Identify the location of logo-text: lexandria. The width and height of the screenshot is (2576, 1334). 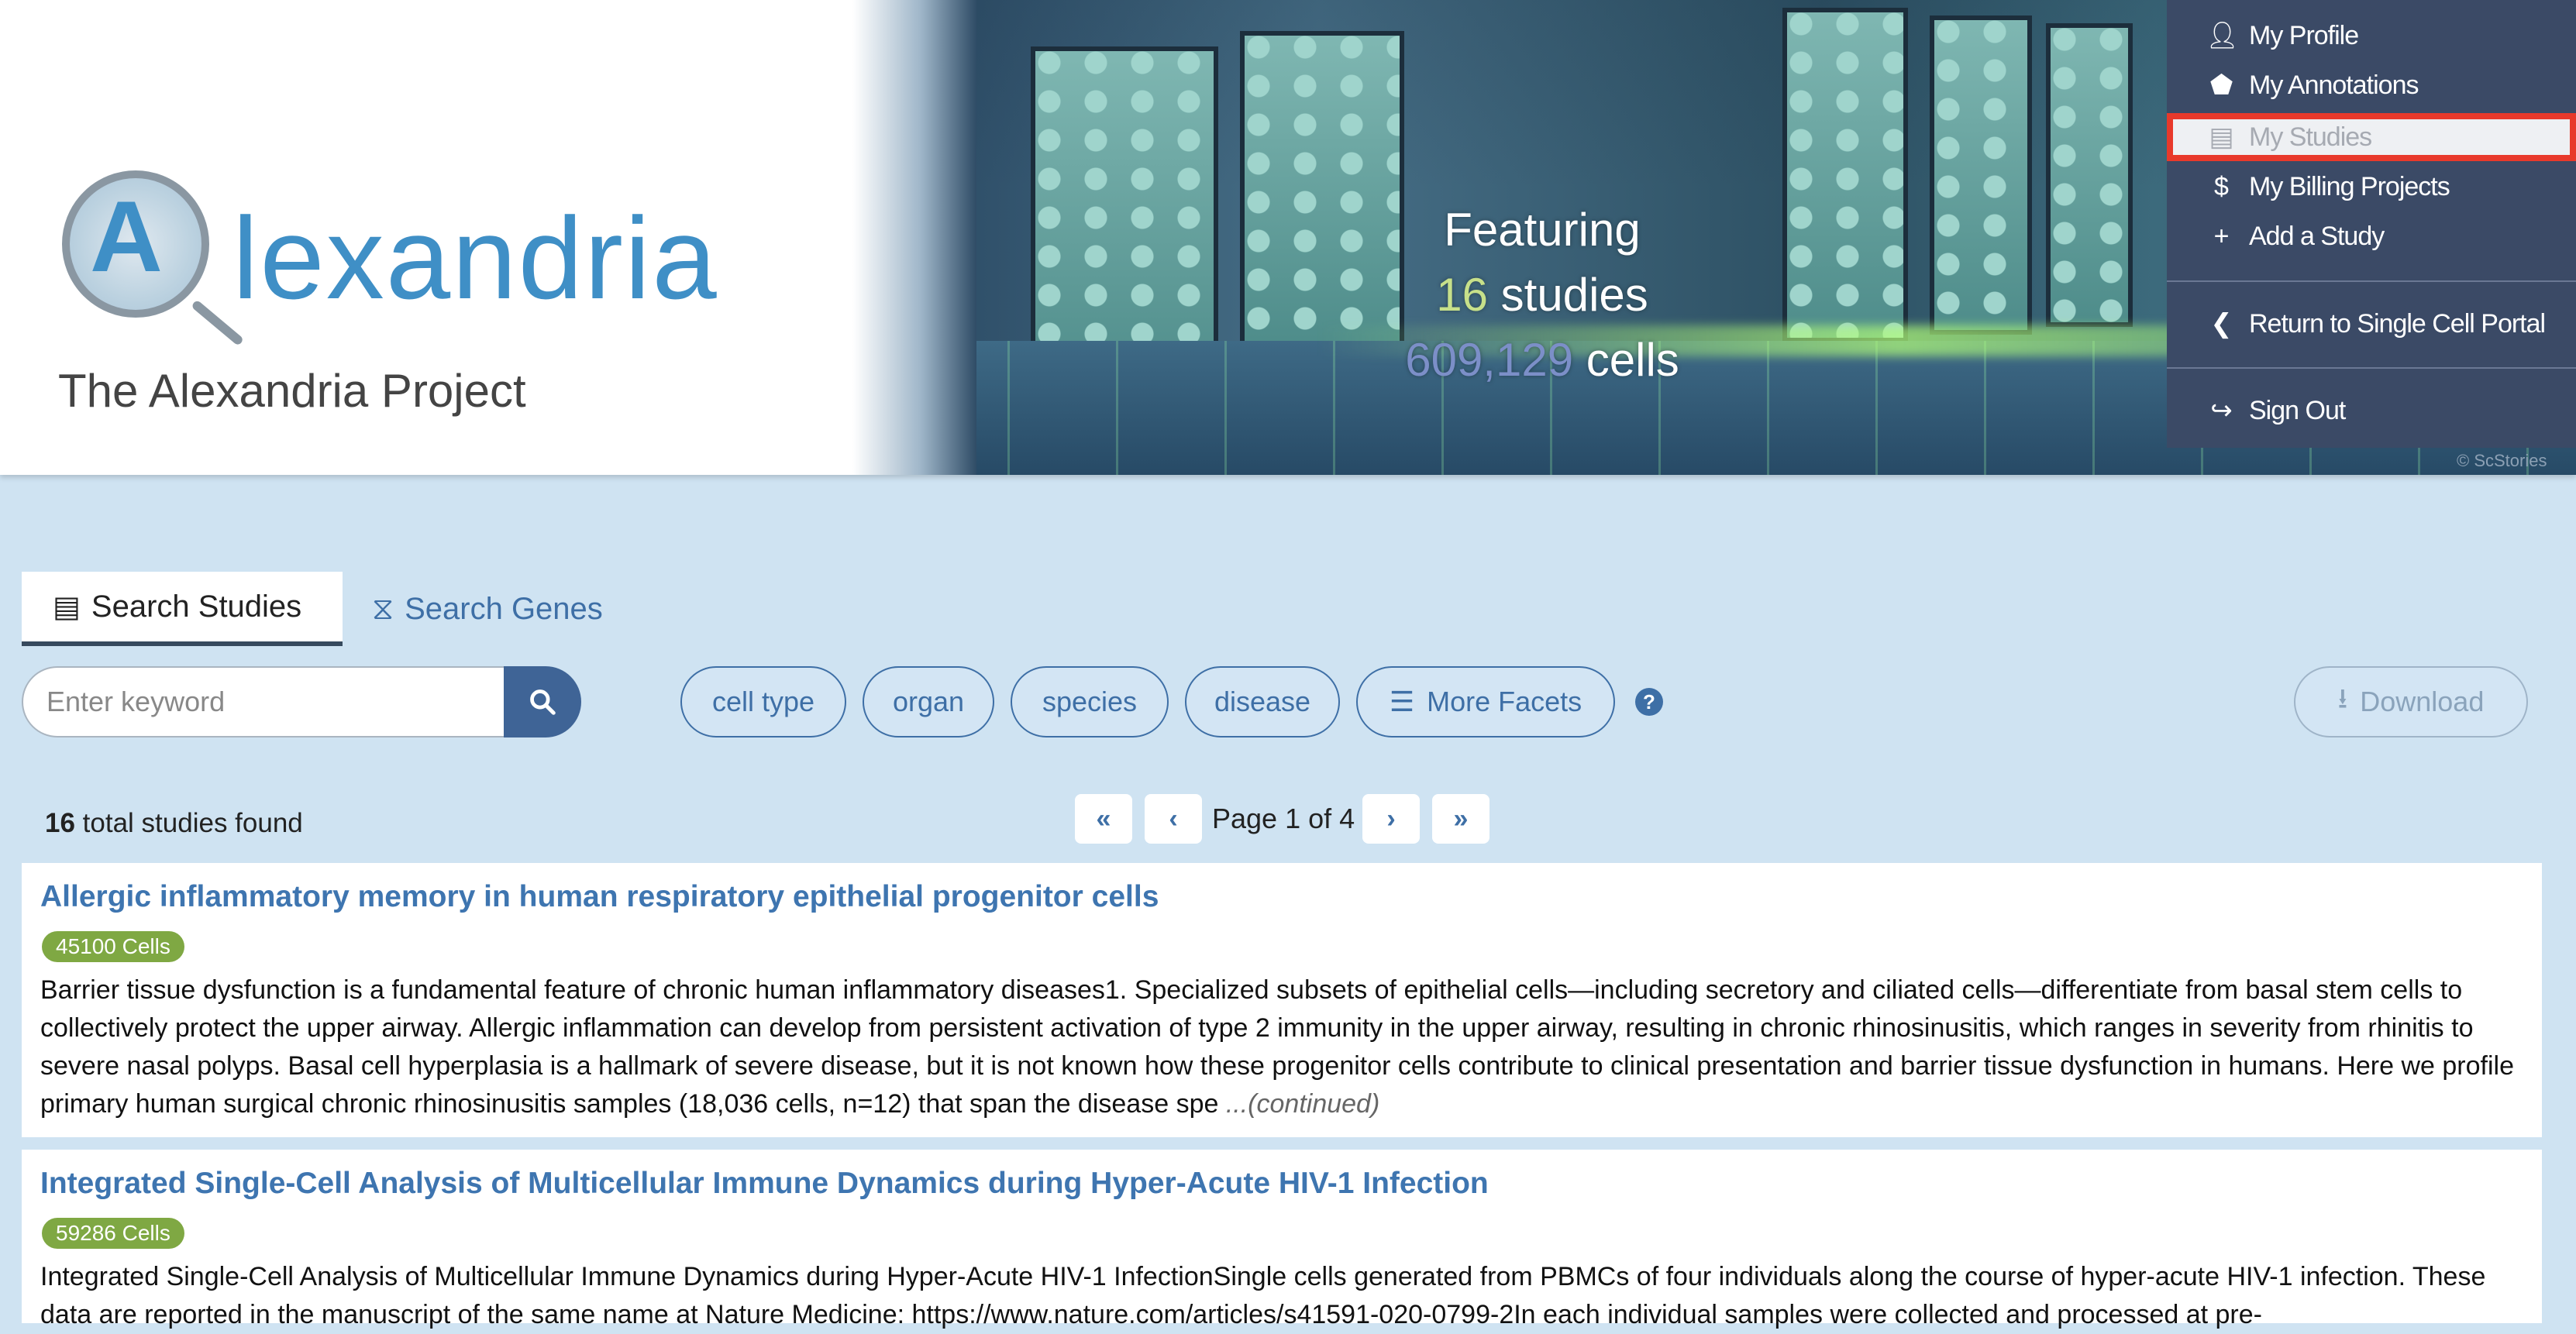
(475, 258).